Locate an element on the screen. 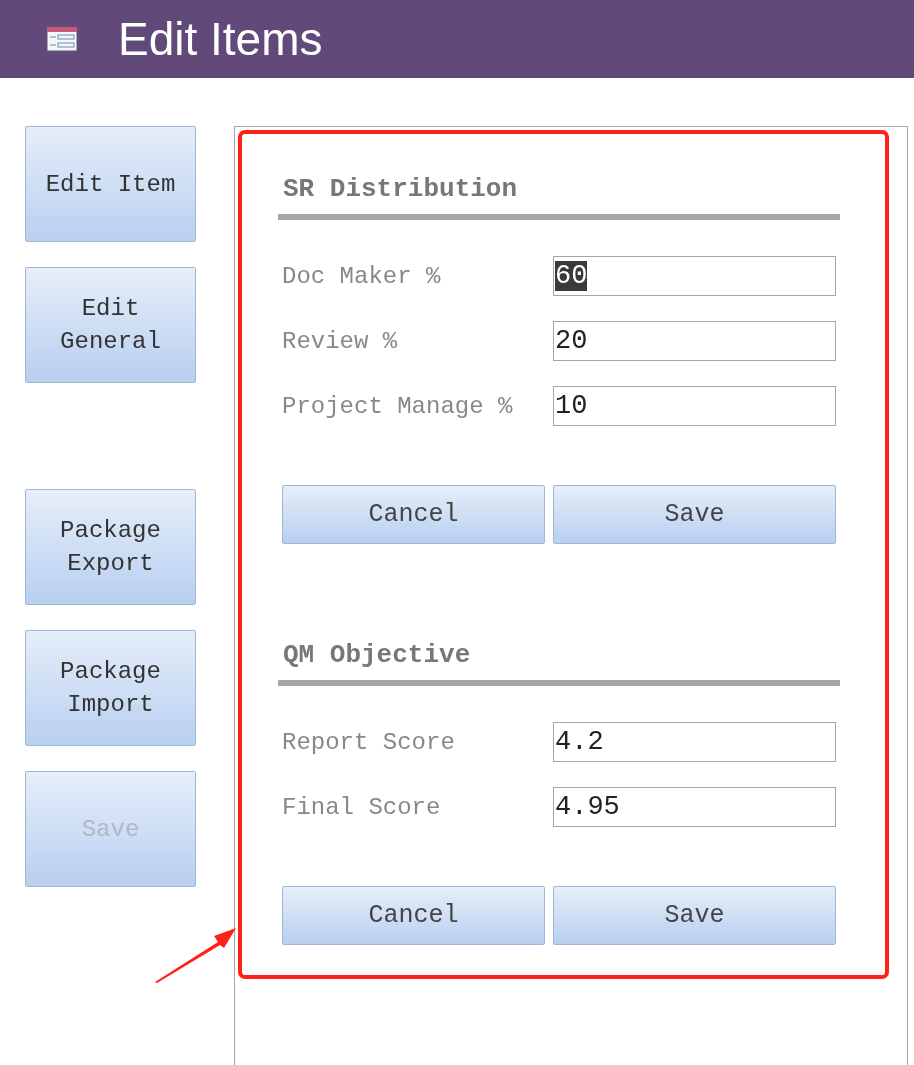 The image size is (914, 1065). field-label: Doc Maker % is located at coordinates (362, 276).